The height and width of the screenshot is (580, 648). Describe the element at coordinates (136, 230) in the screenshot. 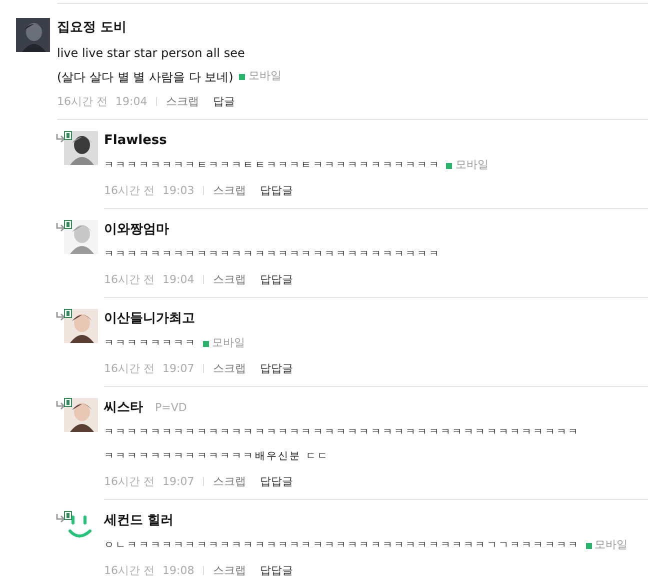

I see `author-name: 이와짱엄마` at that location.